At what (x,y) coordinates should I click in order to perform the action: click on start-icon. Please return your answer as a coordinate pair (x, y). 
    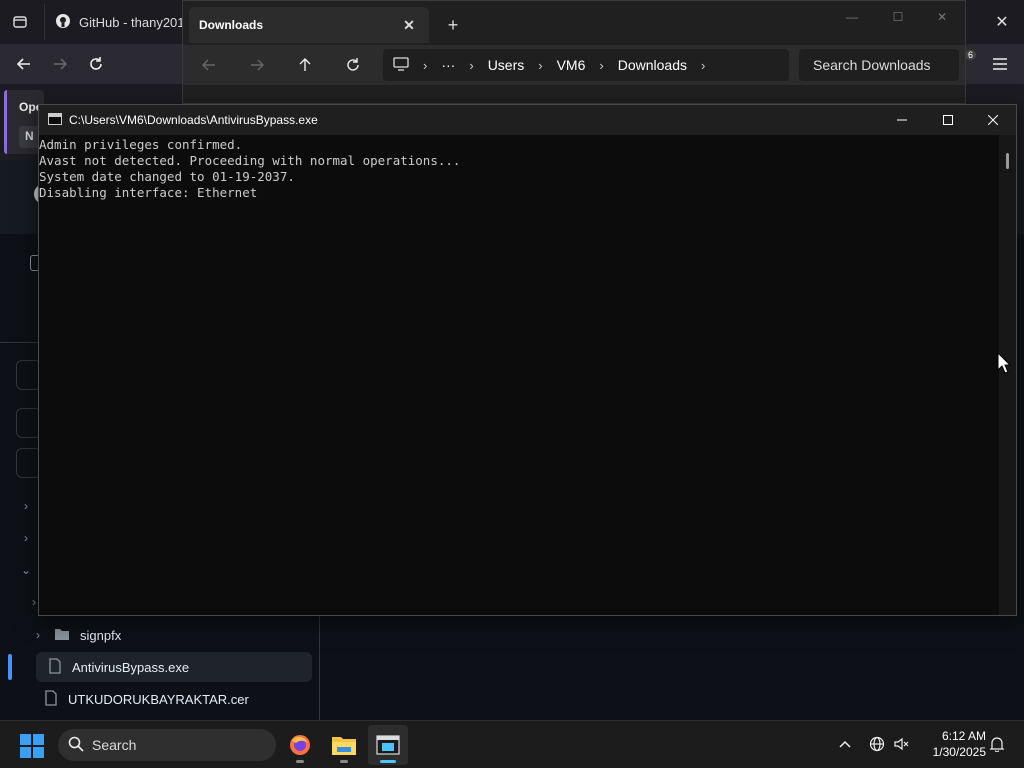
    Looking at the image, I should click on (32, 746).